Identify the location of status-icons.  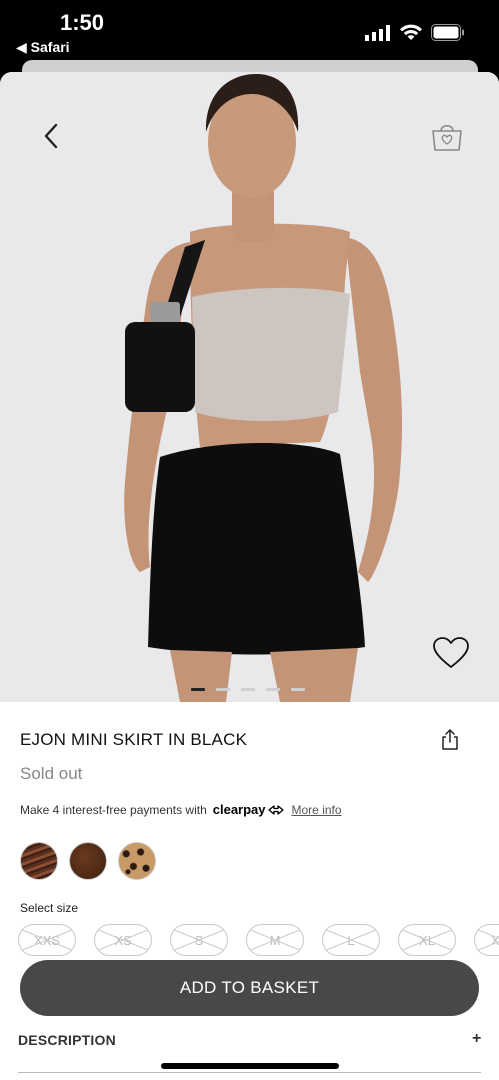
(415, 32).